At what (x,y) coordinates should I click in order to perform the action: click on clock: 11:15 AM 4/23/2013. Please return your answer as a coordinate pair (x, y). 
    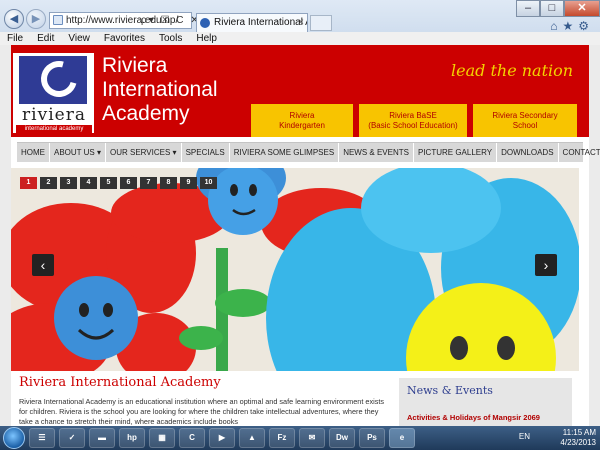
    Looking at the image, I should click on (578, 438).